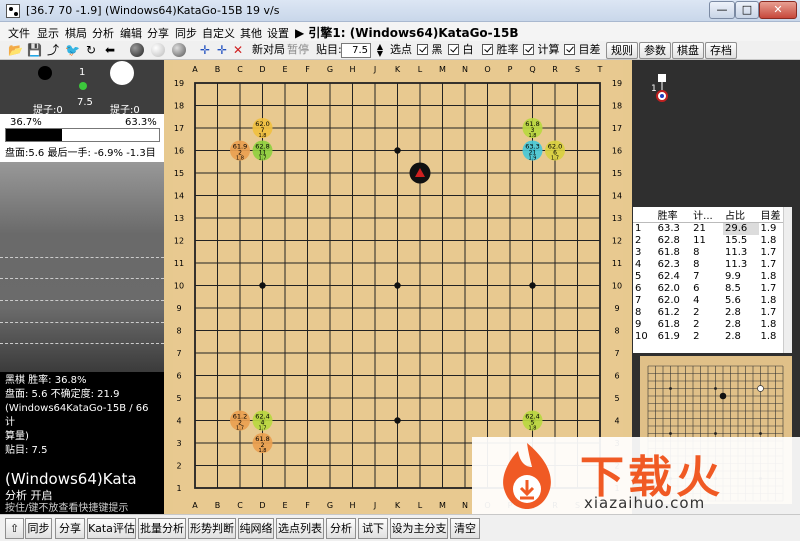 This screenshot has height=541, width=800. What do you see at coordinates (465, 505) in the screenshot?
I see `column-label: N` at bounding box center [465, 505].